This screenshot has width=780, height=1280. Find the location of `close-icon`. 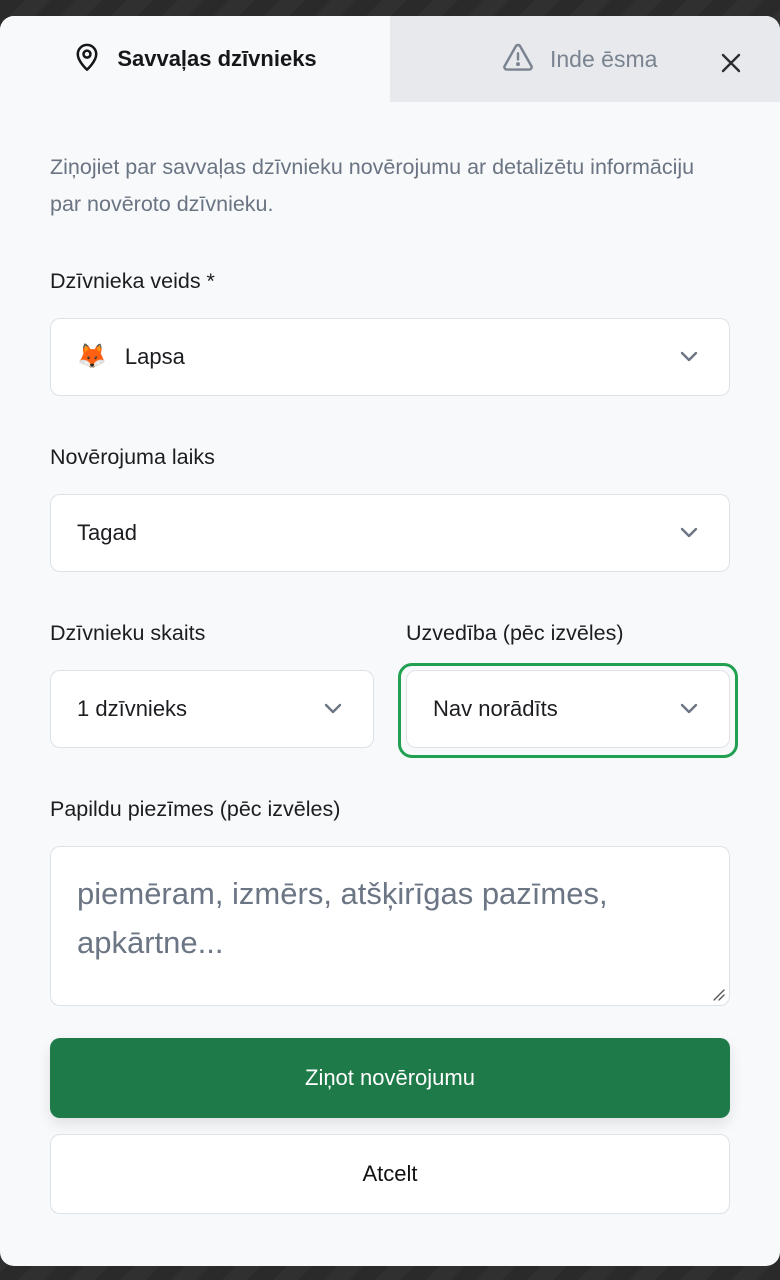

close-icon is located at coordinates (731, 65).